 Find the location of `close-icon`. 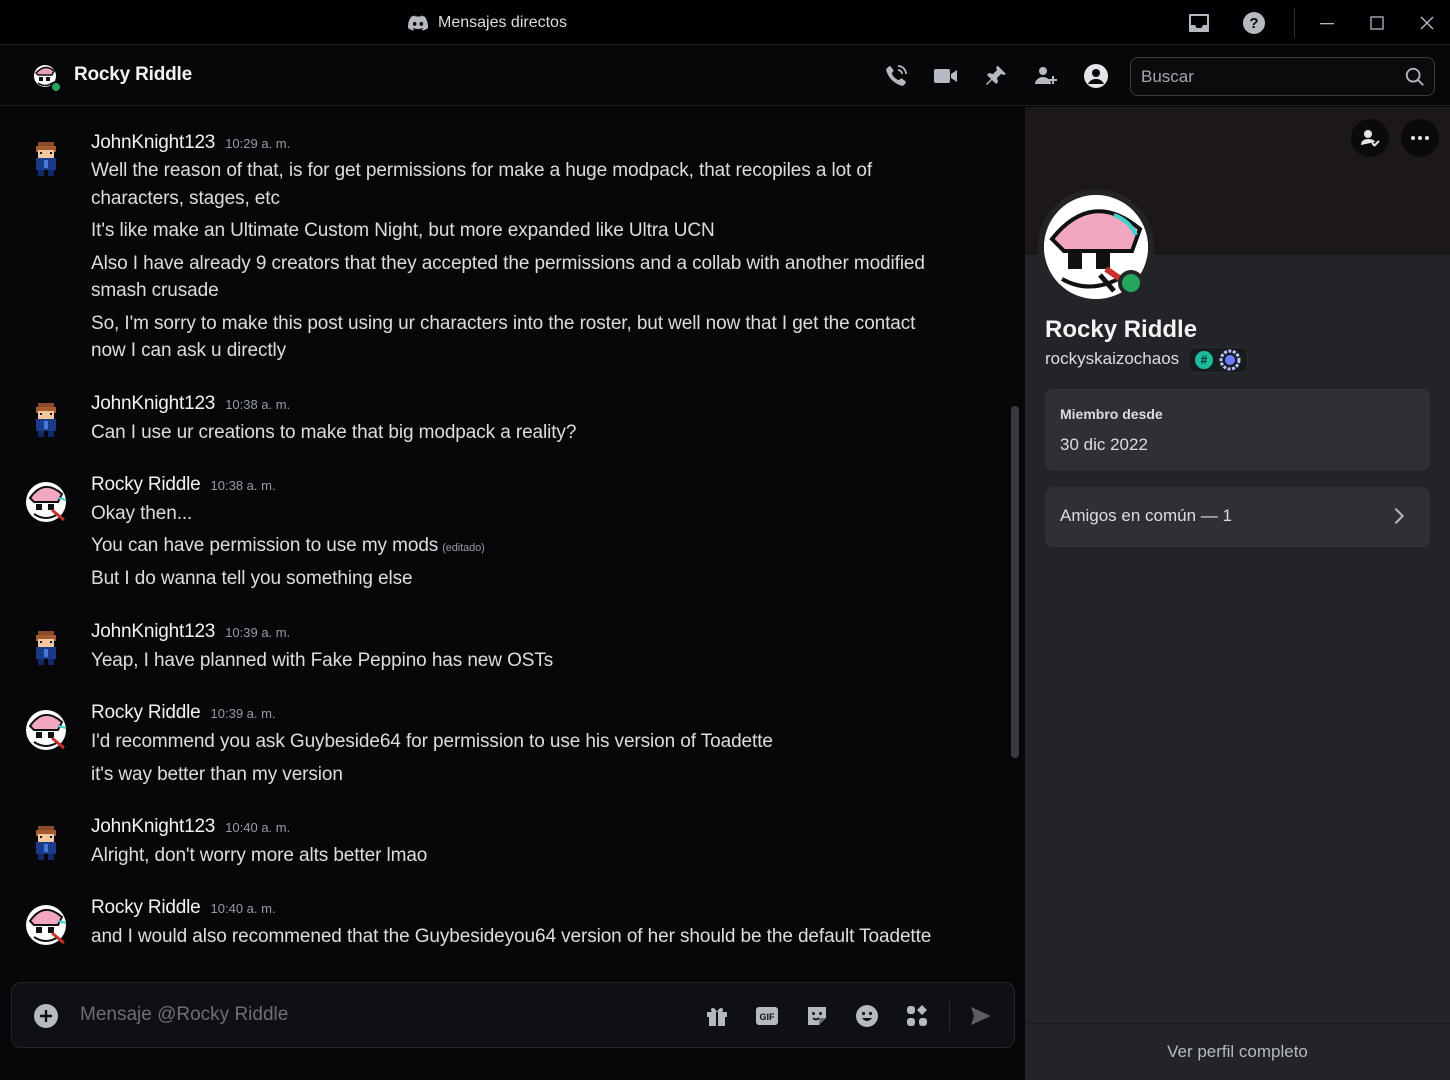

close-icon is located at coordinates (1427, 23).